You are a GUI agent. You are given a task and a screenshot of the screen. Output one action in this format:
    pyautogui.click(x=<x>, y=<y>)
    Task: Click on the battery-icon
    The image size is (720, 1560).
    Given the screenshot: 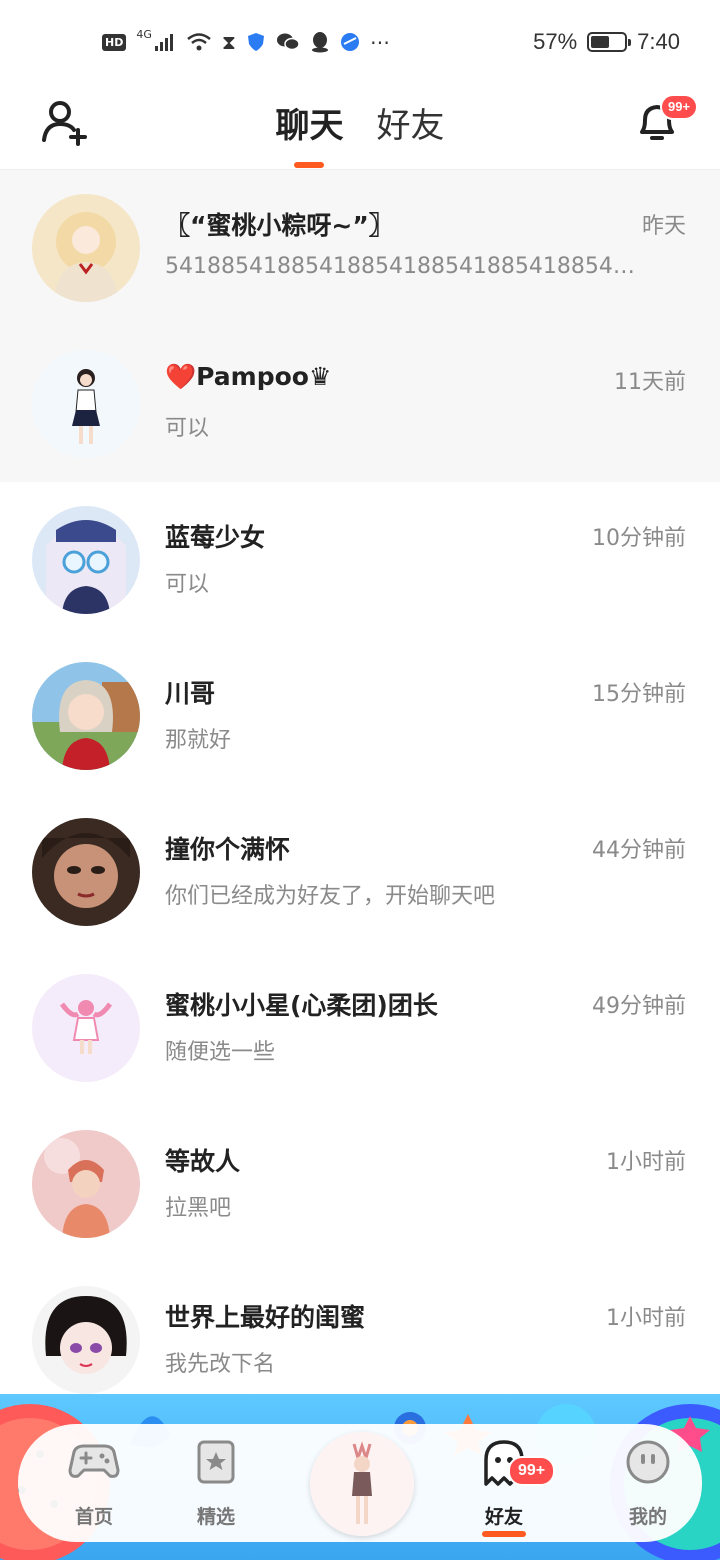 What is the action you would take?
    pyautogui.click(x=609, y=42)
    